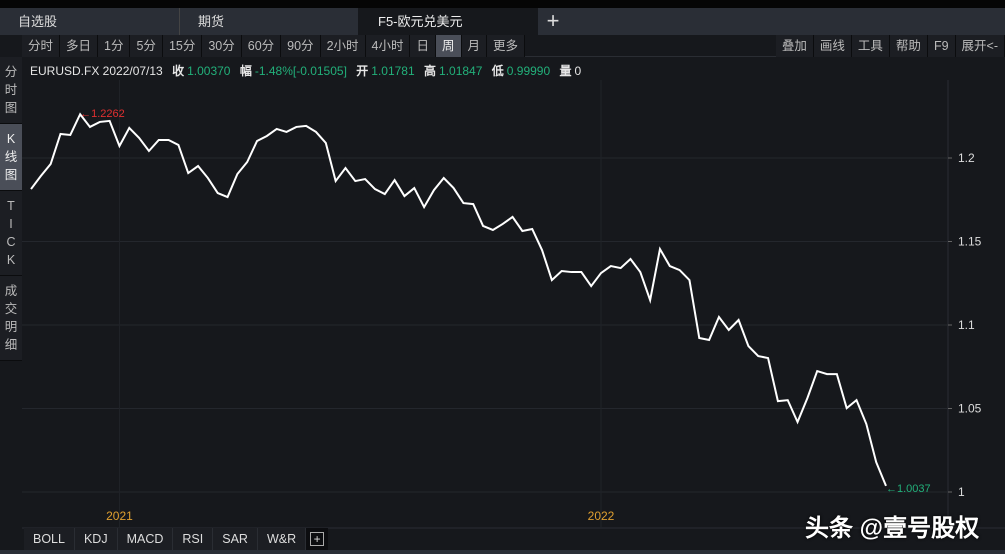 The image size is (1005, 554). What do you see at coordinates (235, 539) in the screenshot?
I see `indicator-tab: SAR` at bounding box center [235, 539].